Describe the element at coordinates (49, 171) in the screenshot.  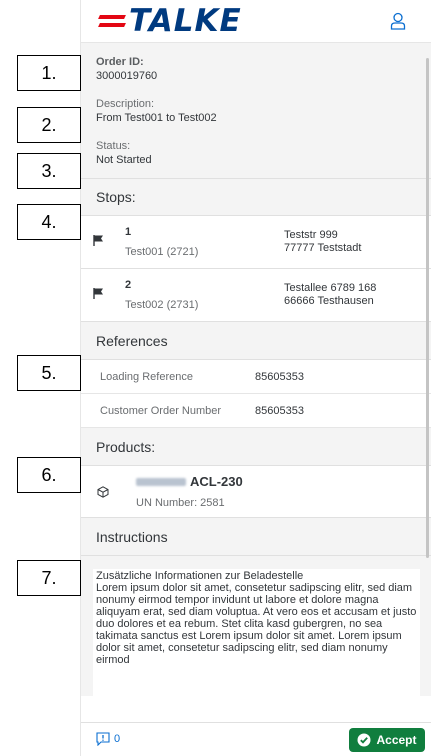
I see `annotation-label-3: 3.` at that location.